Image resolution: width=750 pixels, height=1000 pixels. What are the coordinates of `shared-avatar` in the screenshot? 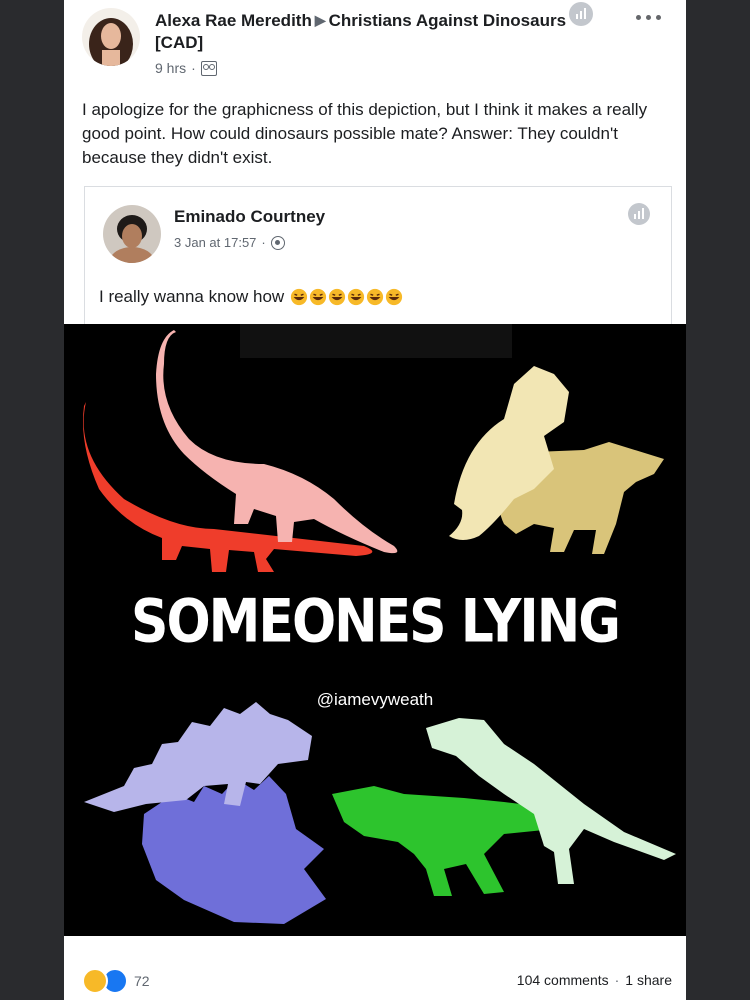 It's located at (132, 234).